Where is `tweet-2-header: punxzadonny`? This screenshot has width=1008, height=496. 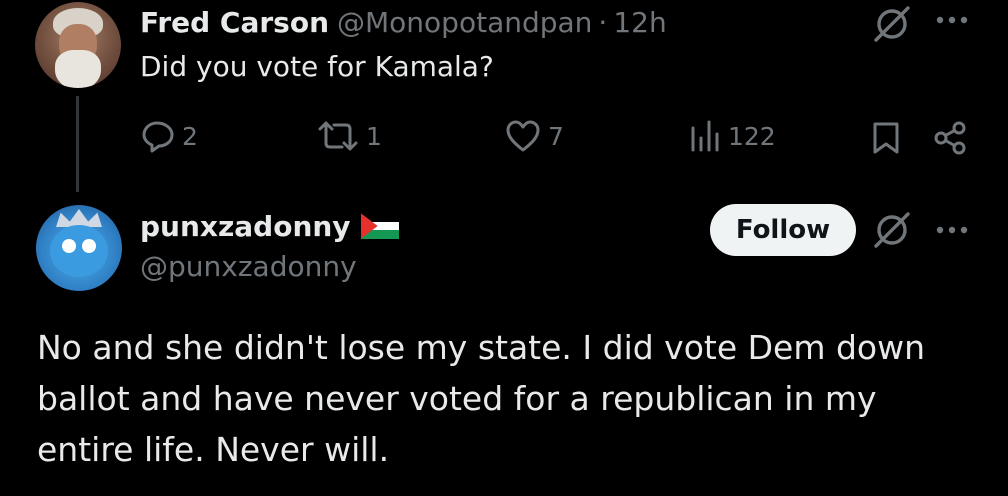
tweet-2-header: punxzadonny is located at coordinates (269, 226).